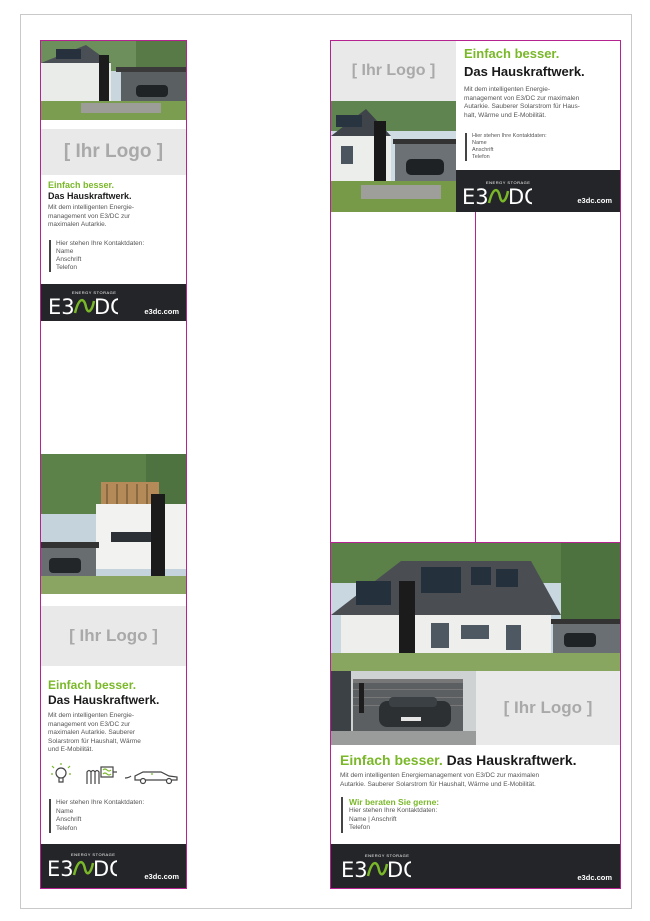 The width and height of the screenshot is (650, 921). I want to click on light-bulb-icon, so click(61, 773).